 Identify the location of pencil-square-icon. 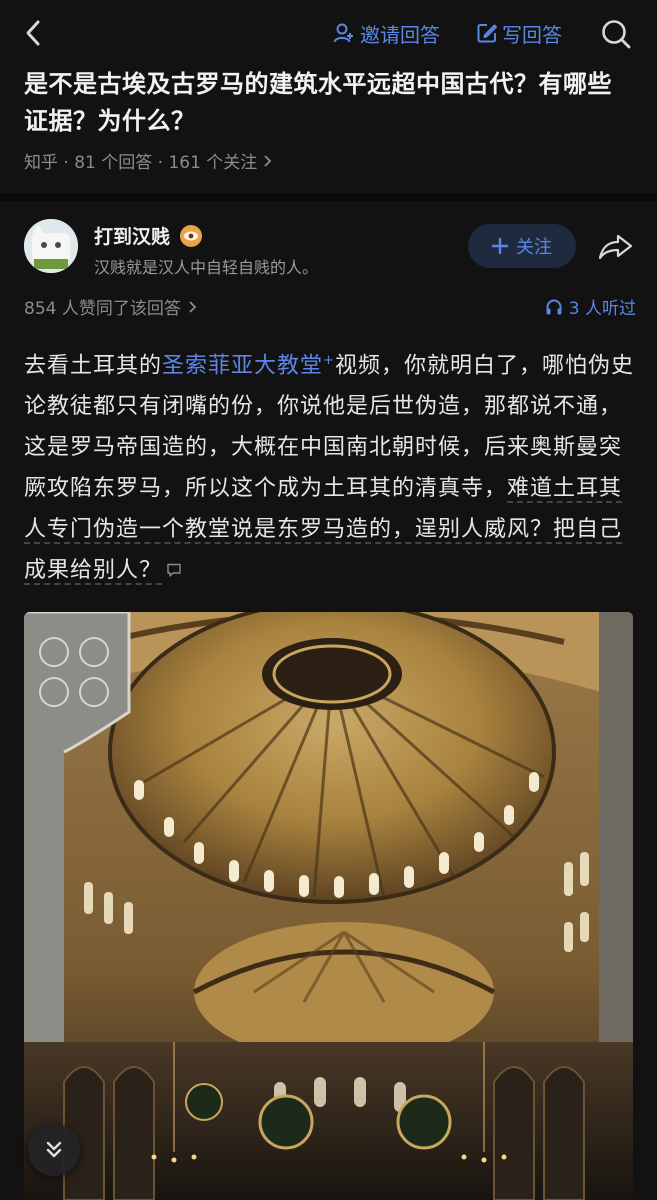
(487, 33).